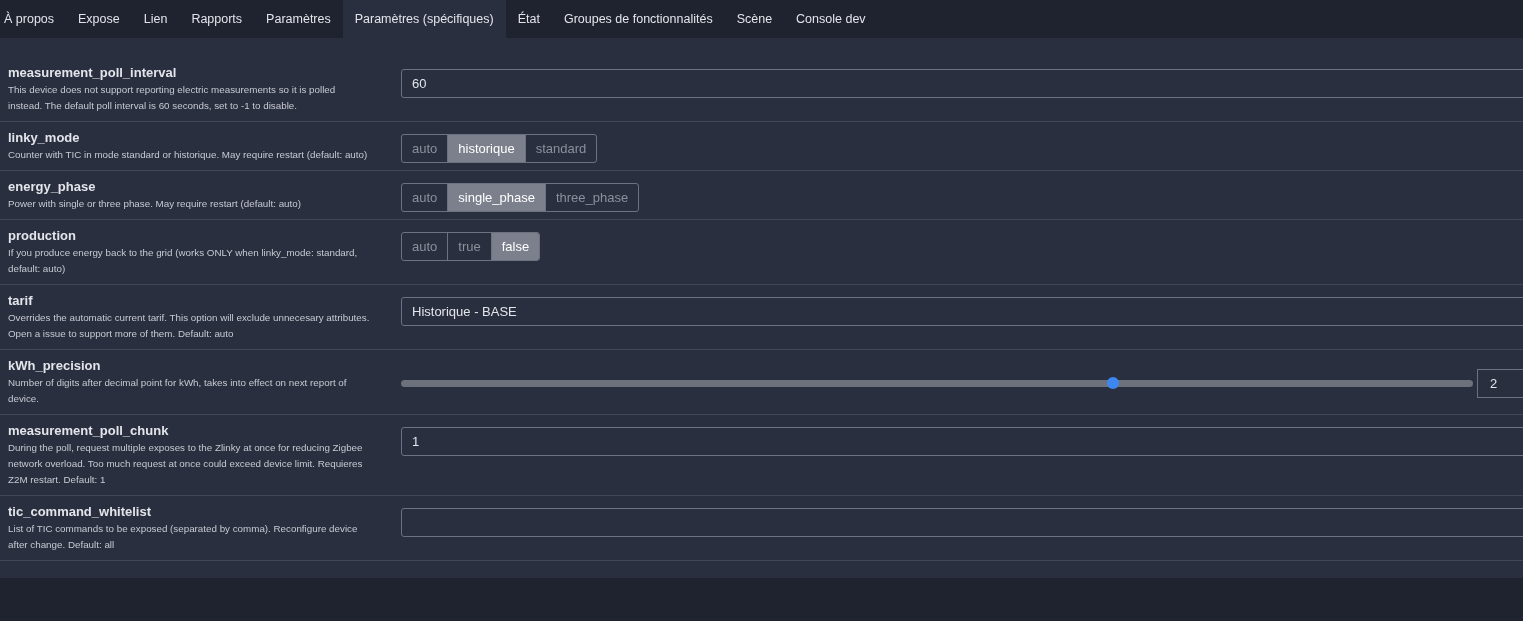  I want to click on setting-description: If you produce energy back to the grid (works ONLY when linky_mode: standard, default: auto), so click(183, 261).